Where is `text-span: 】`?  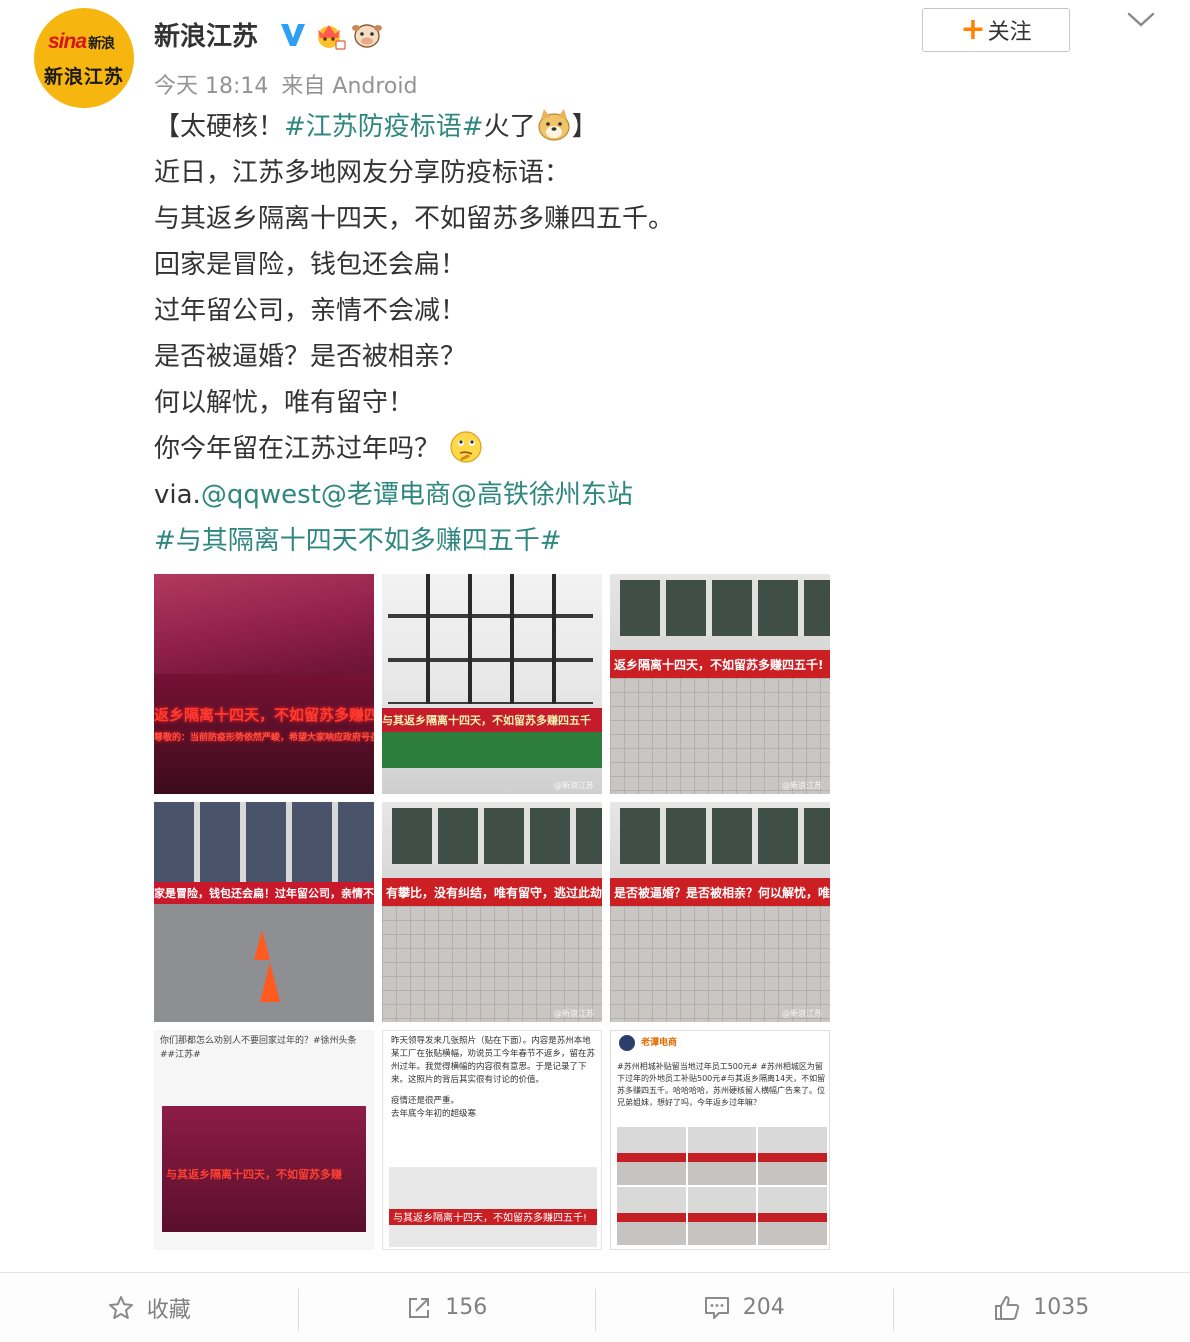 text-span: 】 is located at coordinates (584, 127).